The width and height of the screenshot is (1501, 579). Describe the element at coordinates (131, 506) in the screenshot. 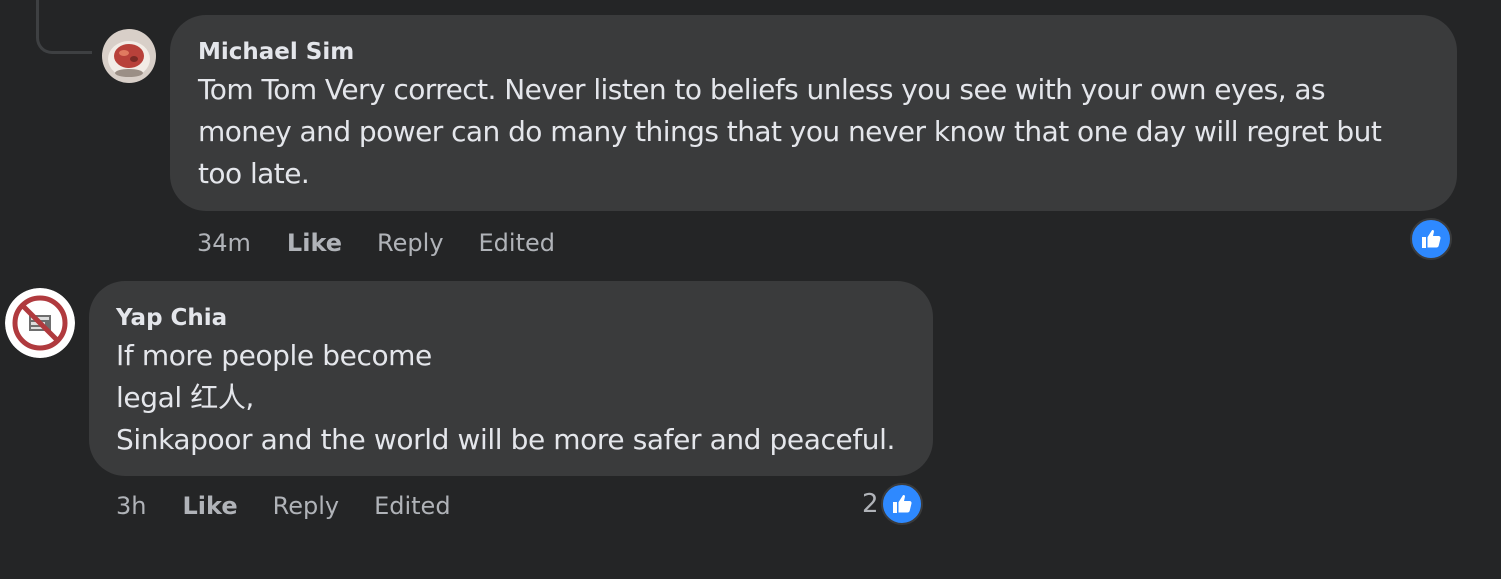

I see `comment-timestamp: 3h` at that location.